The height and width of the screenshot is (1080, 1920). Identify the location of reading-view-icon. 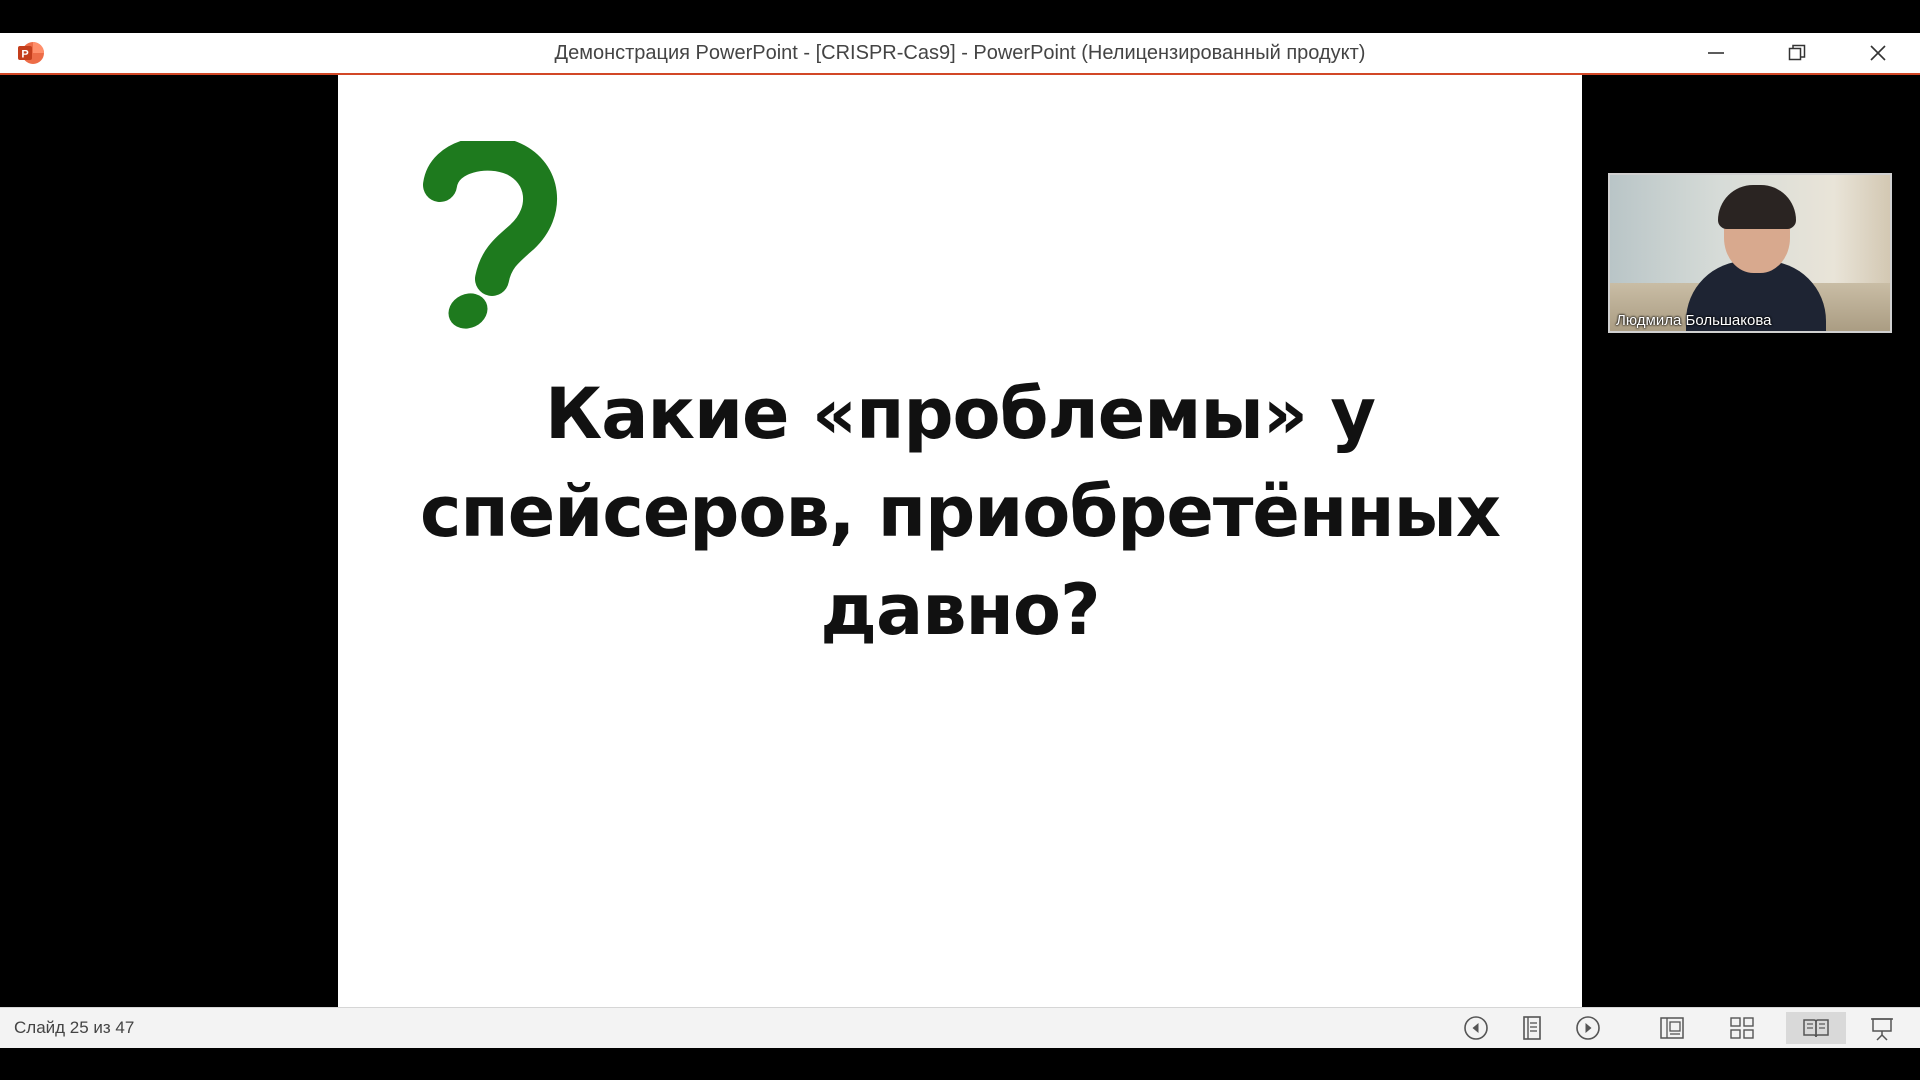
(1816, 1028).